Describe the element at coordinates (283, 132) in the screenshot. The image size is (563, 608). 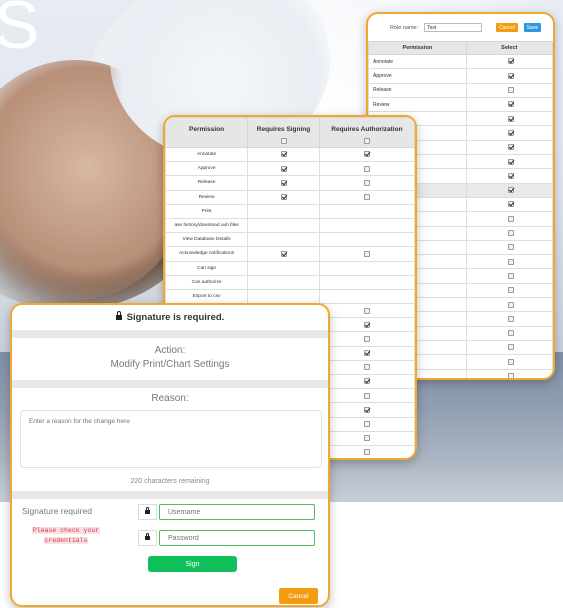
I see `column-header-requires-signing: Requires Signing` at that location.